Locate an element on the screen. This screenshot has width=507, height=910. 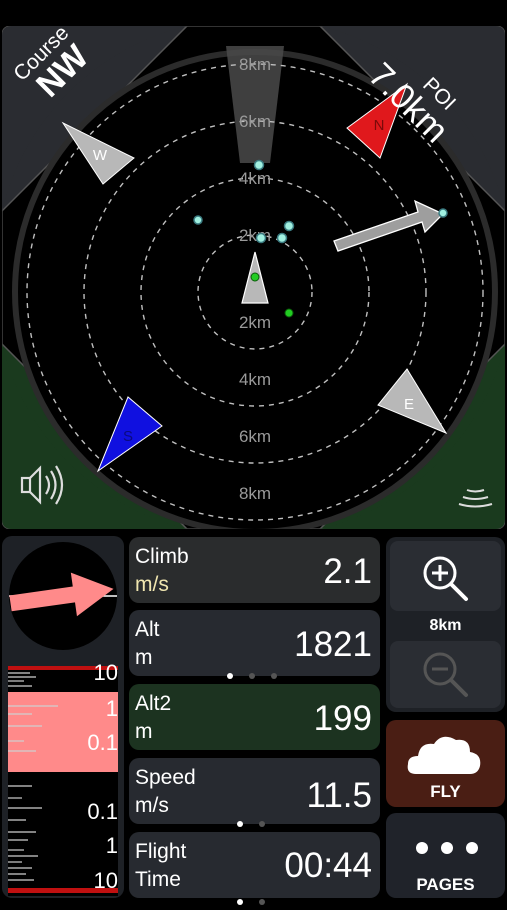
flight-time-label: Flight is located at coordinates (161, 851).